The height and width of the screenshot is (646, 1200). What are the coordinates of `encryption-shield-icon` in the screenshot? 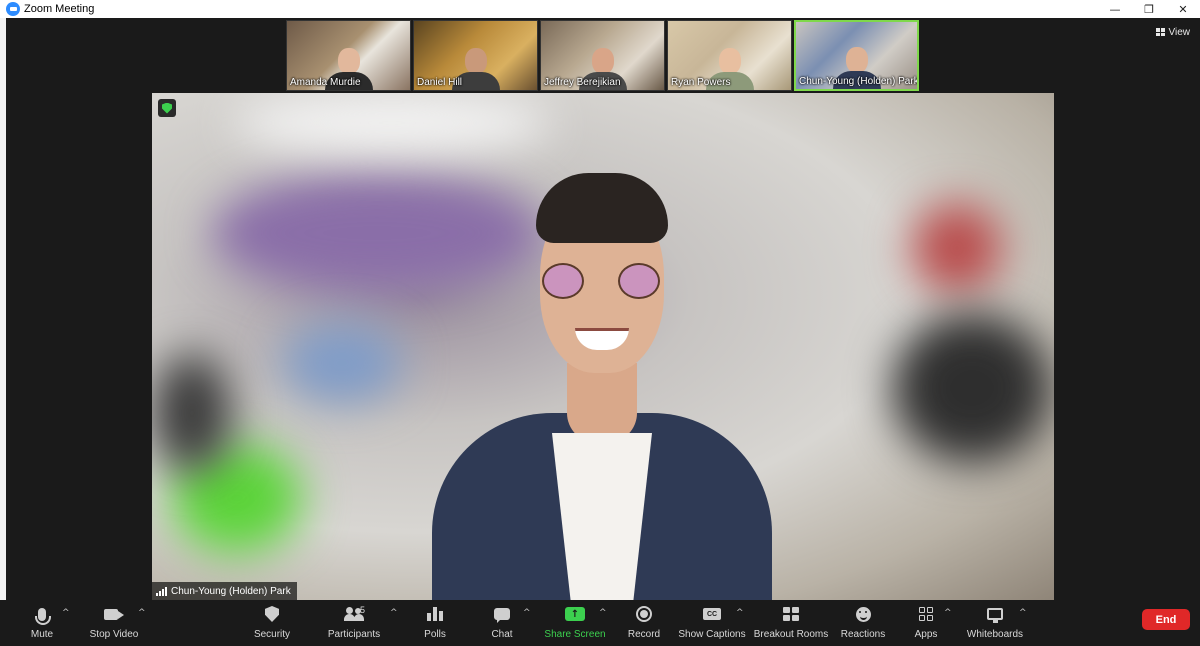 It's located at (167, 108).